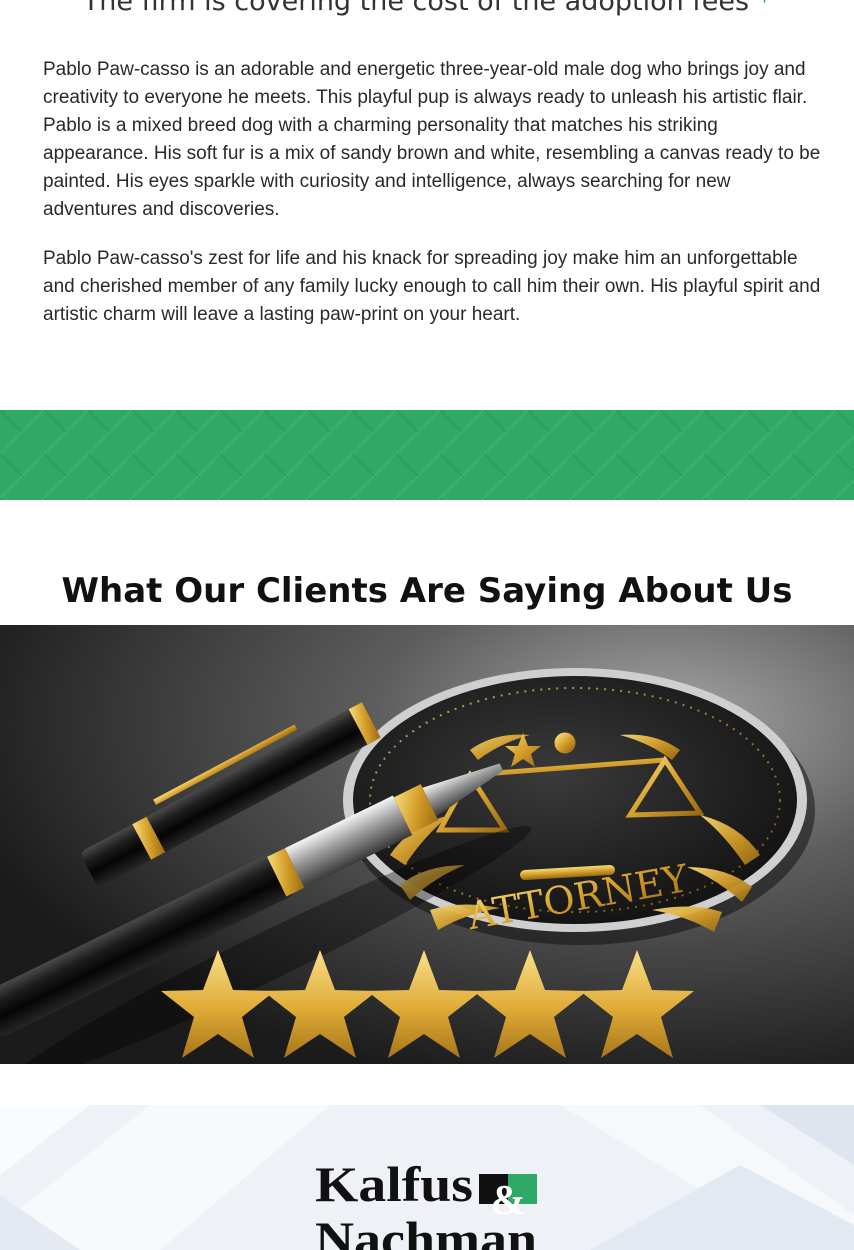 The height and width of the screenshot is (1250, 854). What do you see at coordinates (427, 455) in the screenshot?
I see `green-divider-band` at bounding box center [427, 455].